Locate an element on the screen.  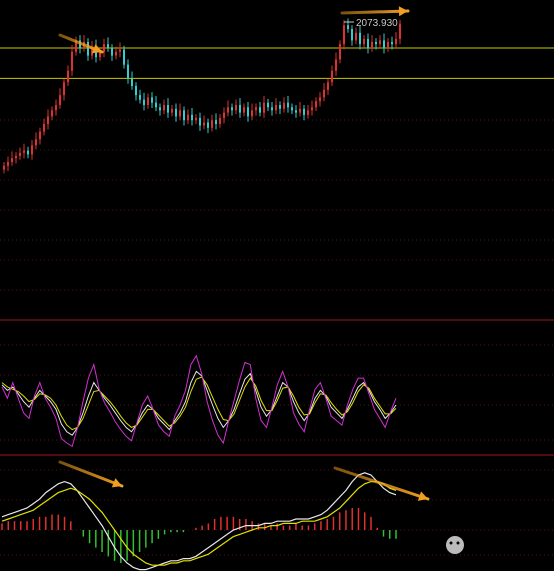
watermark is located at coordinates (455, 545).